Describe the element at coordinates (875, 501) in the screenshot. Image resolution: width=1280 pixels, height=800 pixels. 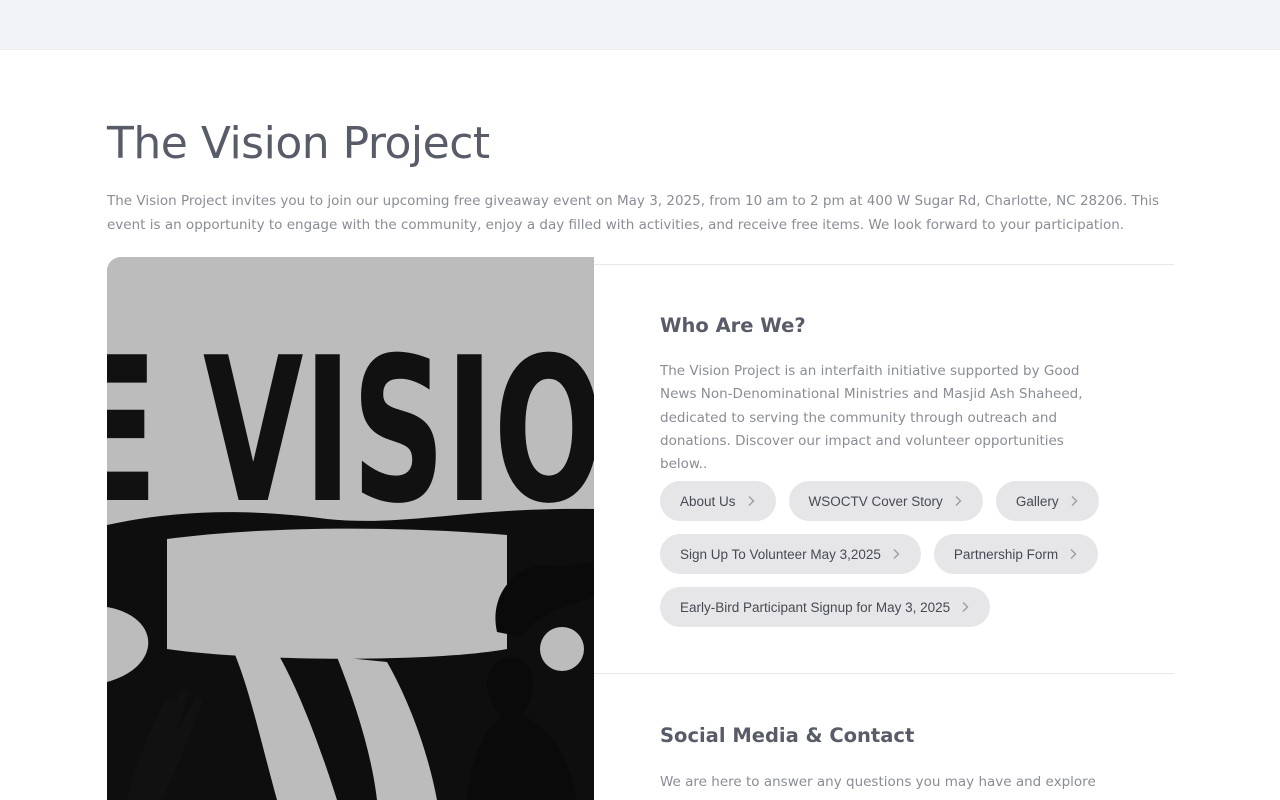
I see `button-label: WSOCTV Cover Story` at that location.